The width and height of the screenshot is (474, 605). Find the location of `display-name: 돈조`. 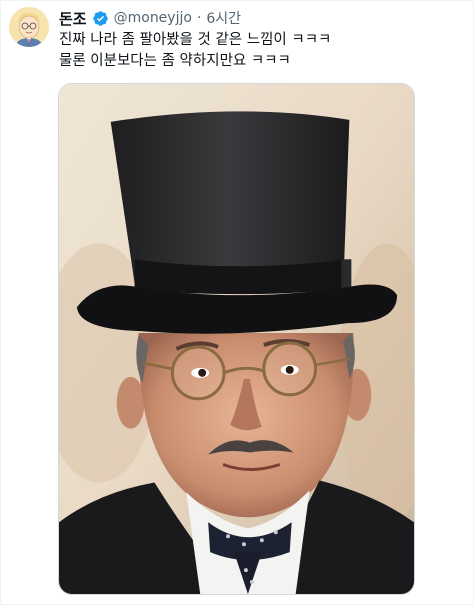

display-name: 돈조 is located at coordinates (73, 18).